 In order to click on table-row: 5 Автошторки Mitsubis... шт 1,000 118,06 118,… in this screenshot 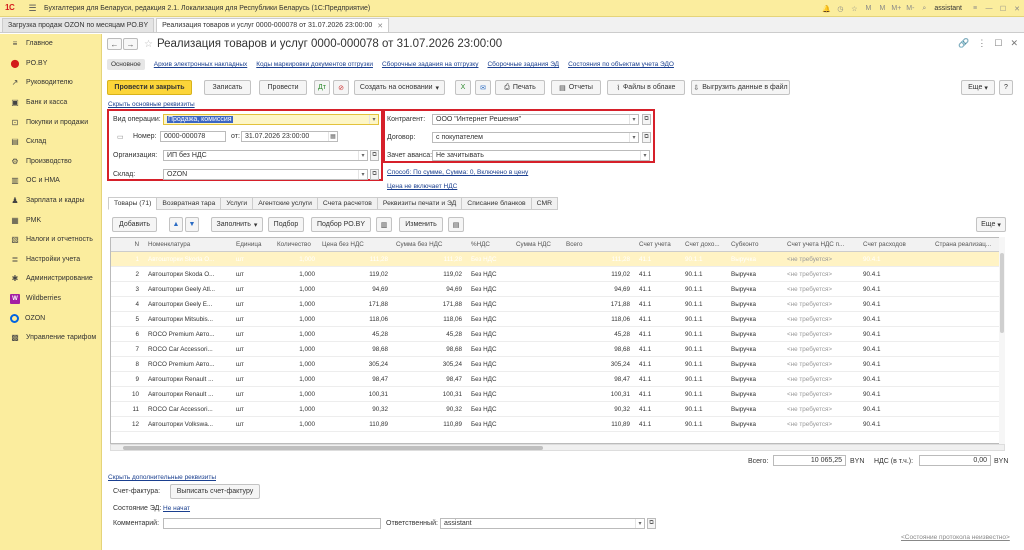, I will do `click(557, 319)`.